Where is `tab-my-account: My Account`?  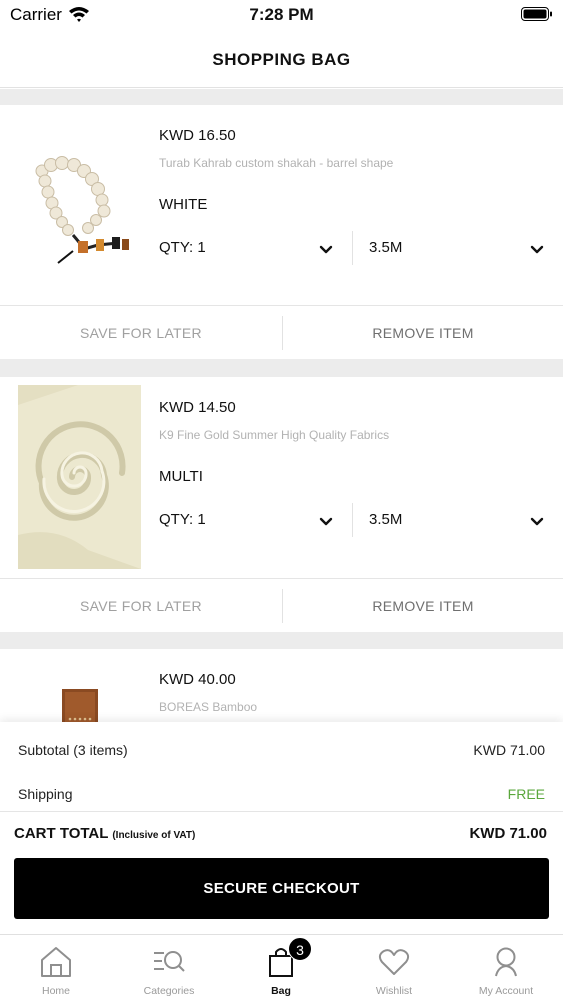 tab-my-account: My Account is located at coordinates (506, 967).